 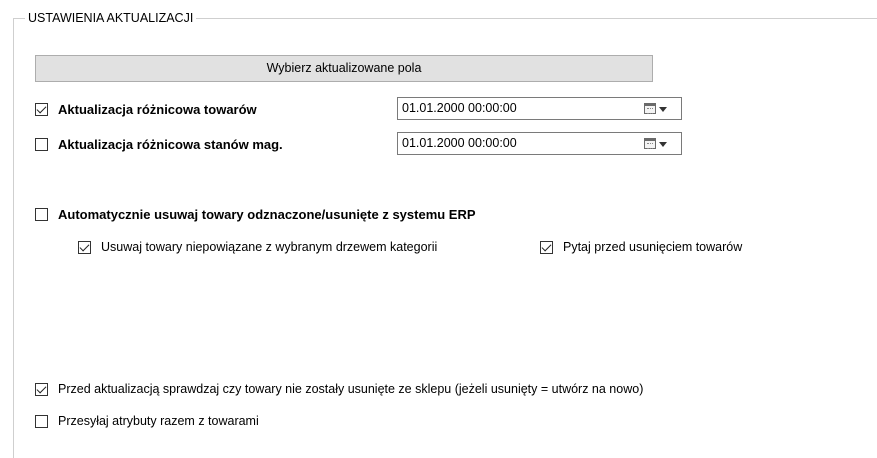 What do you see at coordinates (539, 143) in the screenshot?
I see `diff-stock-date-picker: 01.01.2000 00:00:00` at bounding box center [539, 143].